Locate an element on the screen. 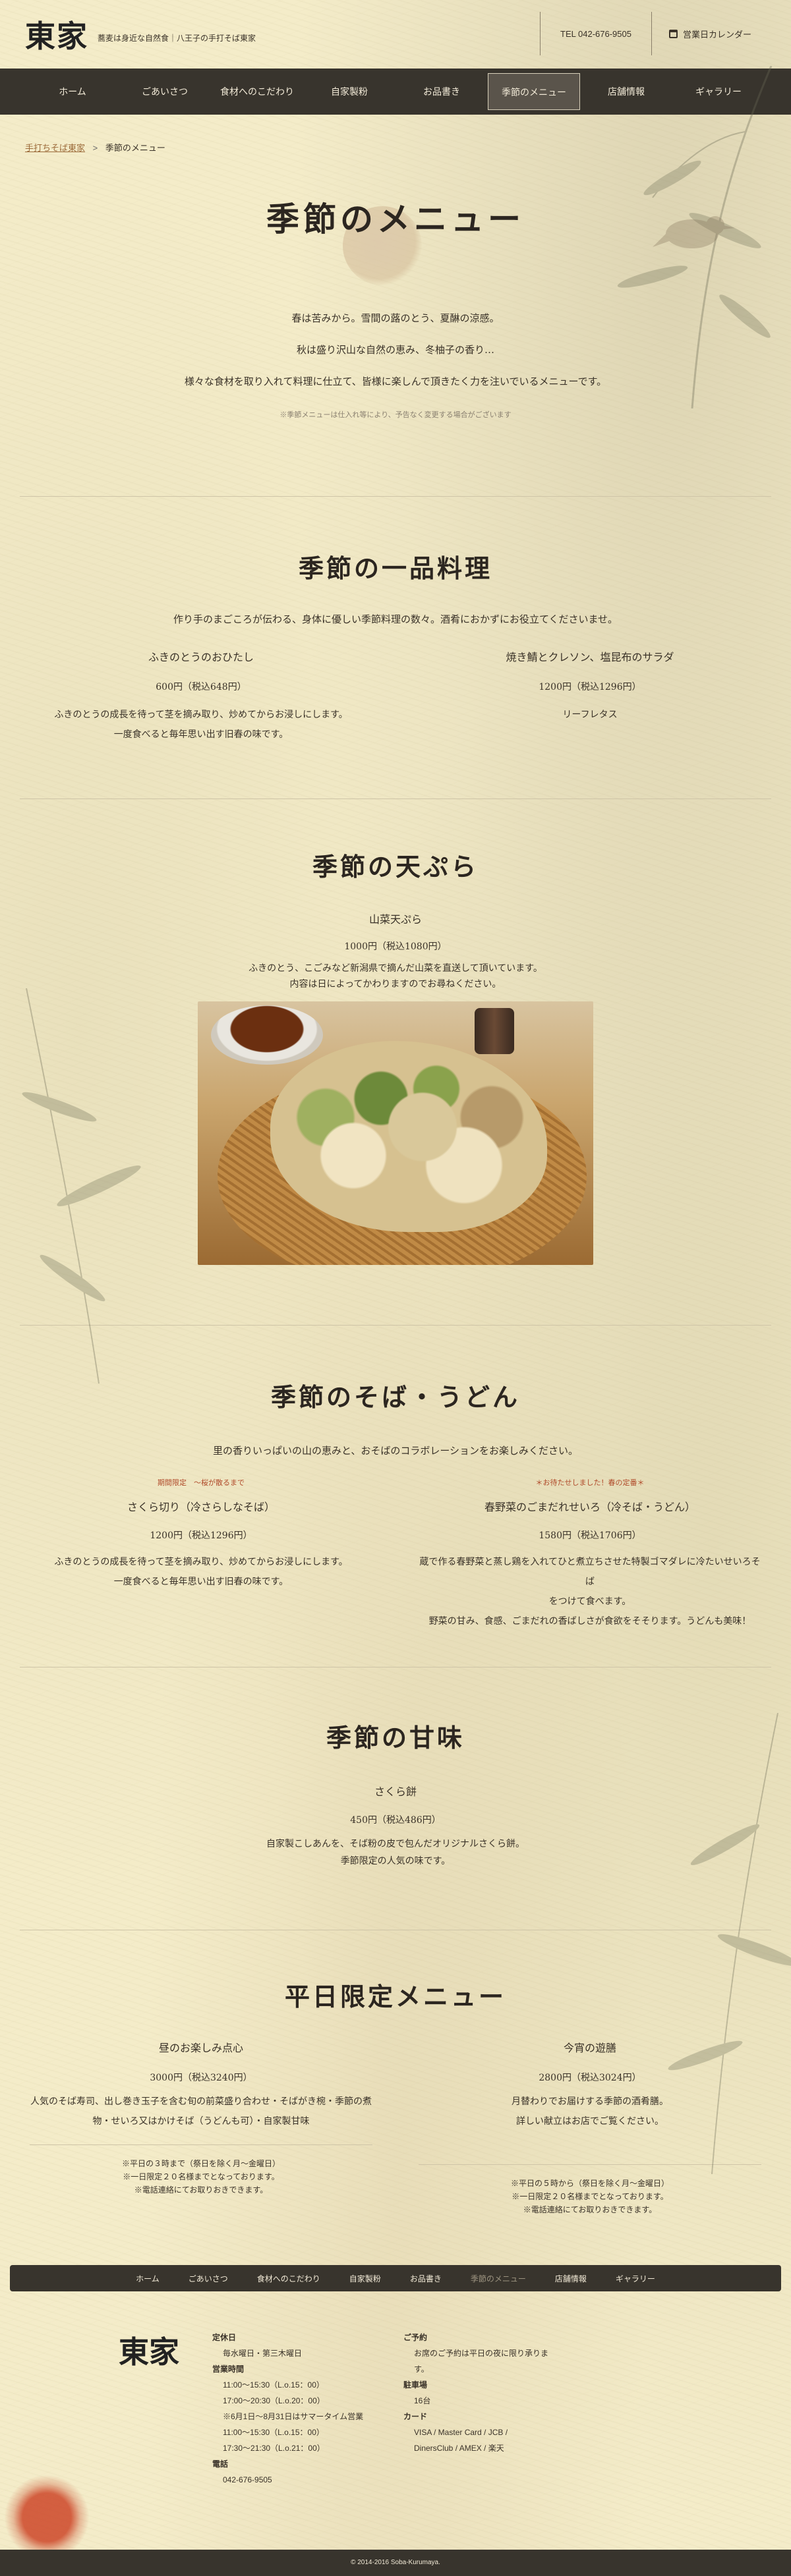 This screenshot has width=791, height=2576. intro-line: 春は苦みから。雪間の蕗のとう、夏醂の涼感。 is located at coordinates (395, 318).